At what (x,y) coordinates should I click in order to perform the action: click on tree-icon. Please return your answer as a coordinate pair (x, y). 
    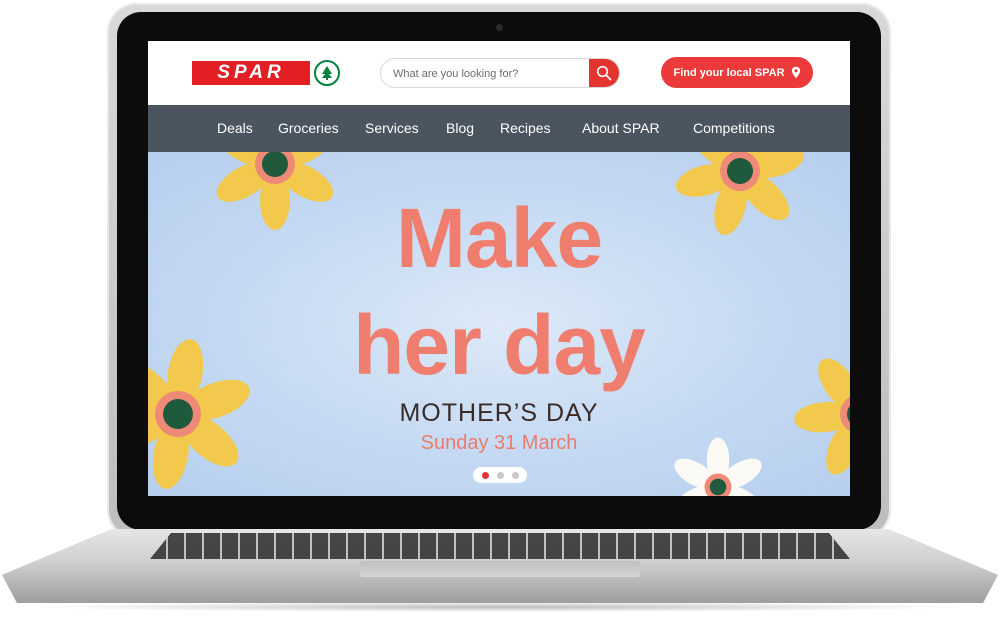
    Looking at the image, I should click on (327, 73).